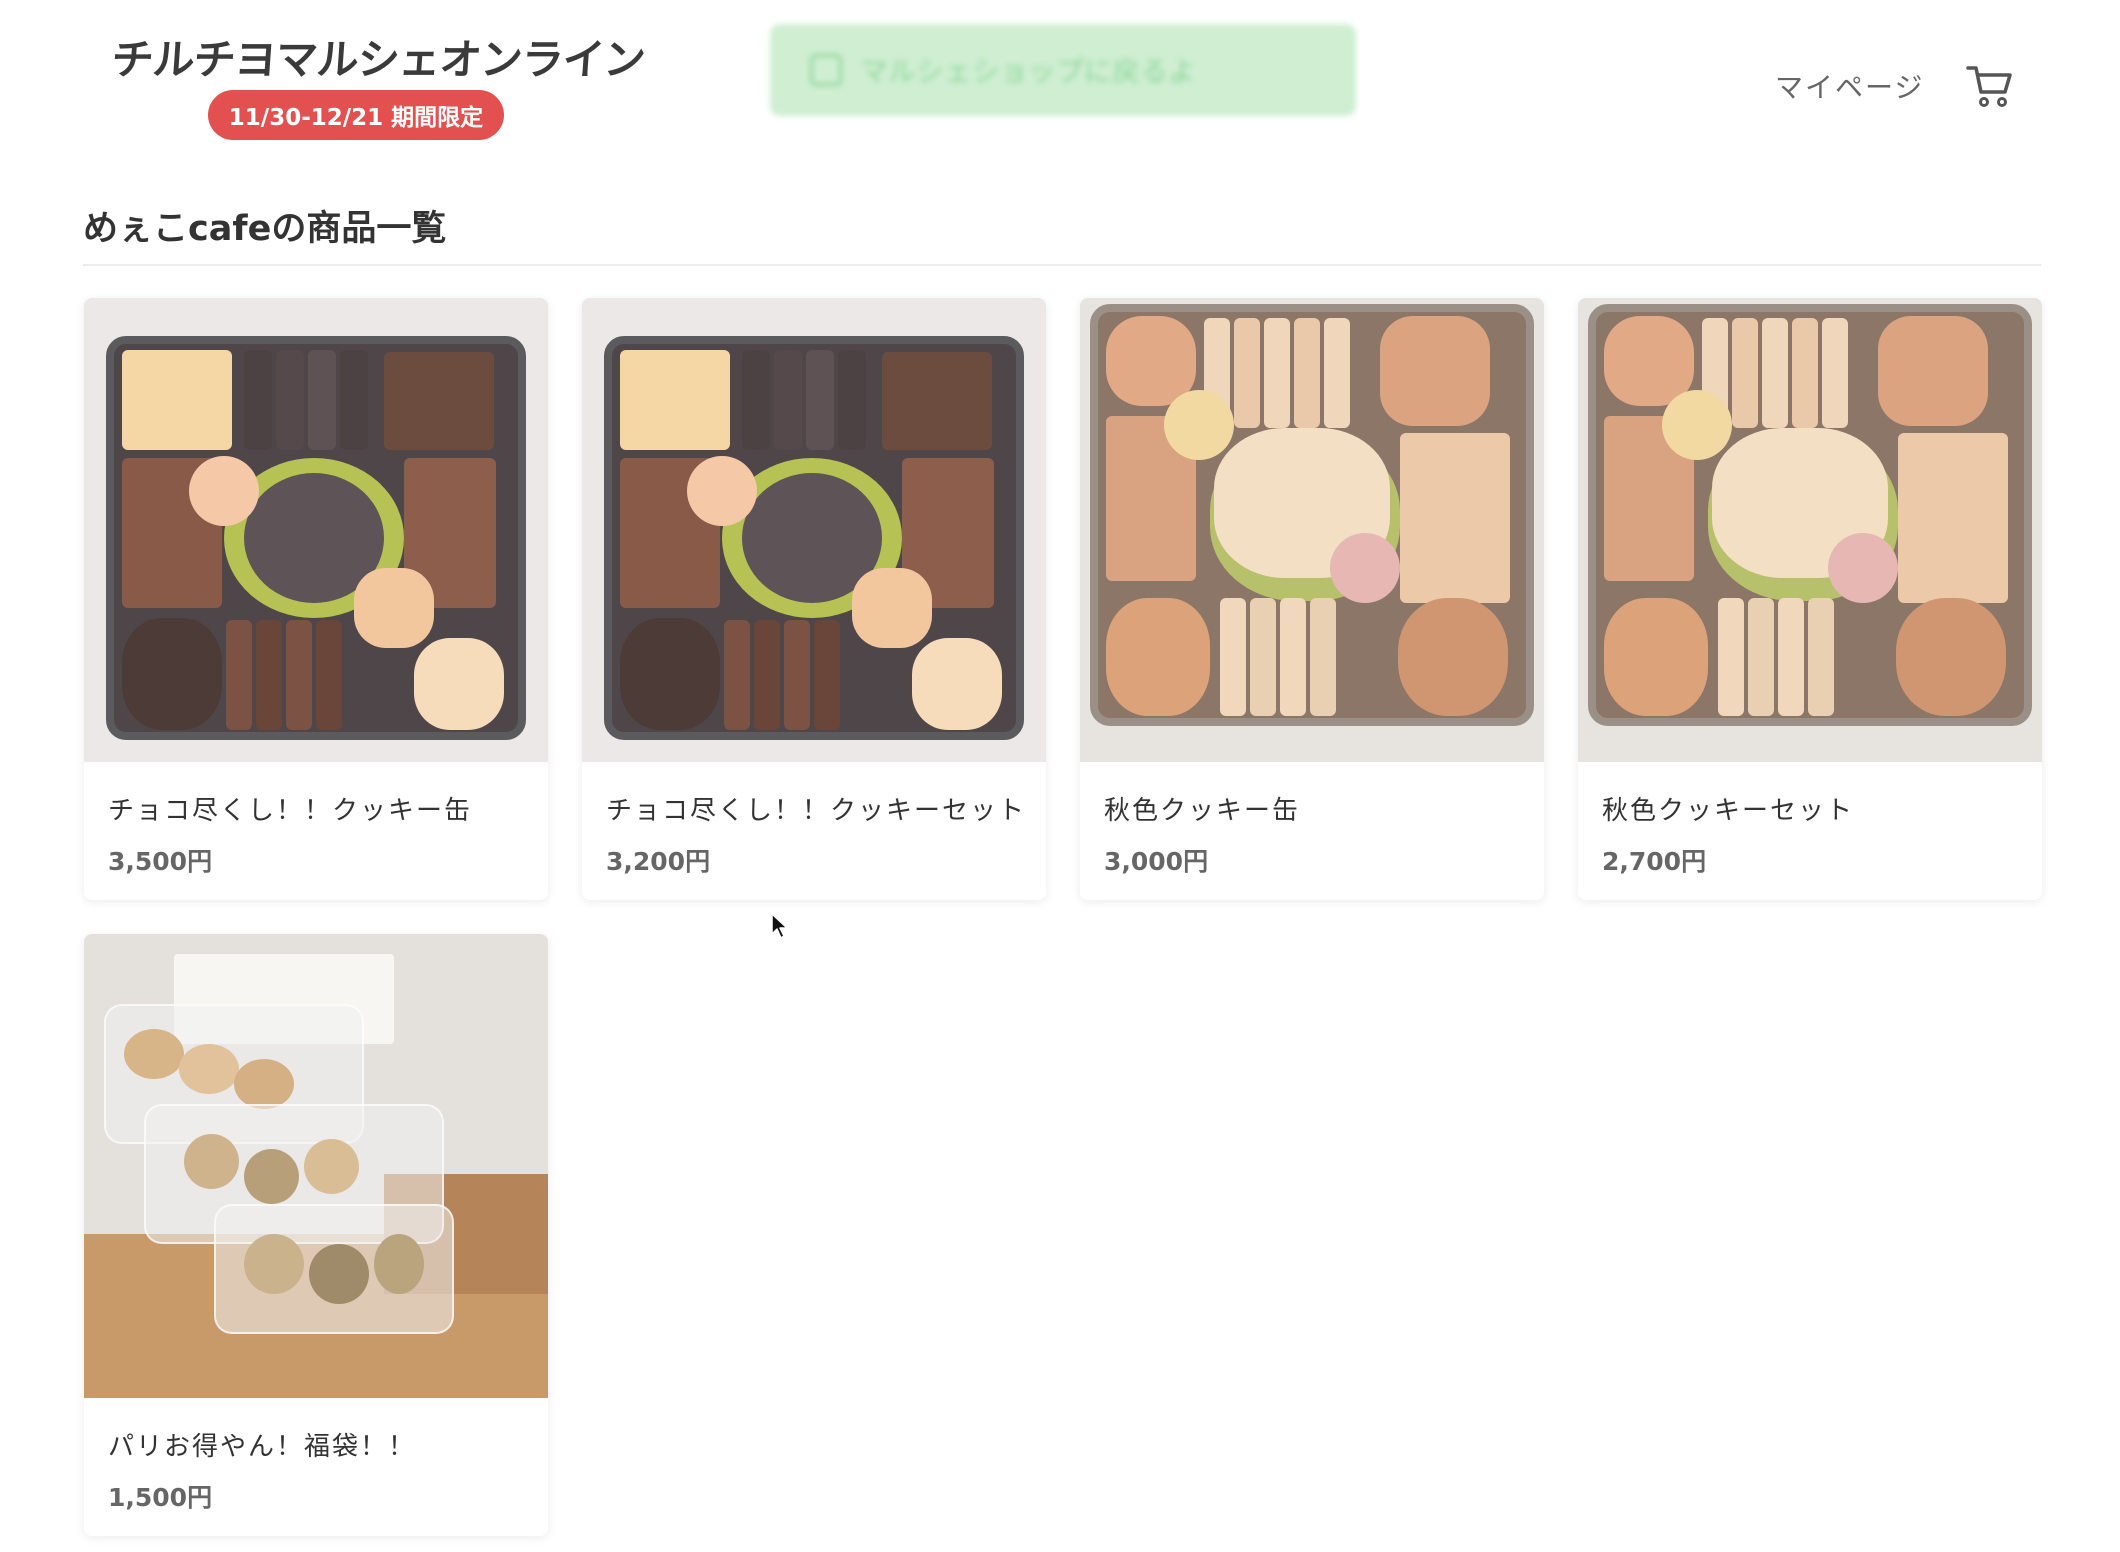  Describe the element at coordinates (378, 56) in the screenshot. I see `site-logo: チルチヨマルシェオンライン` at that location.